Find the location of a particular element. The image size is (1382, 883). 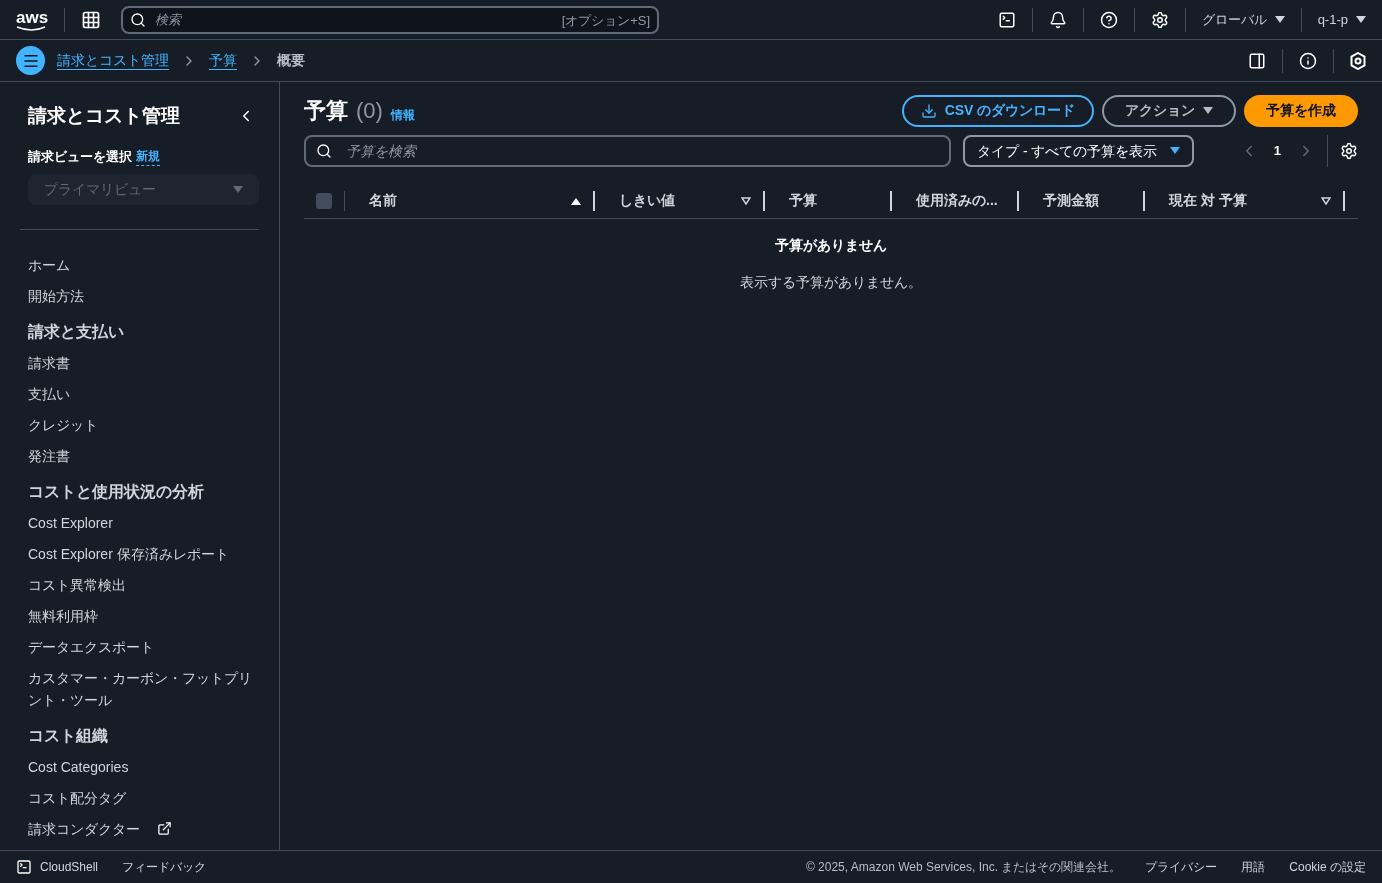

nav-section-heading: 請求と支払い is located at coordinates (76, 332).